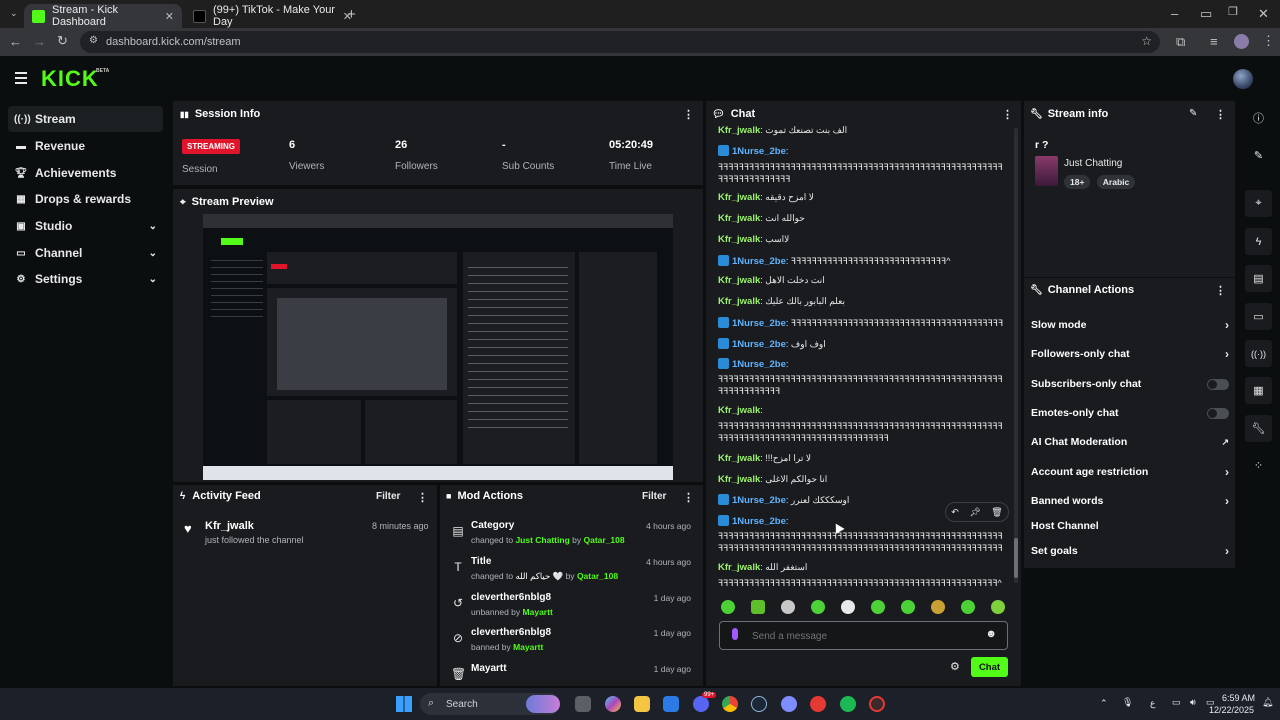 Image resolution: width=1280 pixels, height=720 pixels. I want to click on category-name: Just Chatting, so click(1093, 163).